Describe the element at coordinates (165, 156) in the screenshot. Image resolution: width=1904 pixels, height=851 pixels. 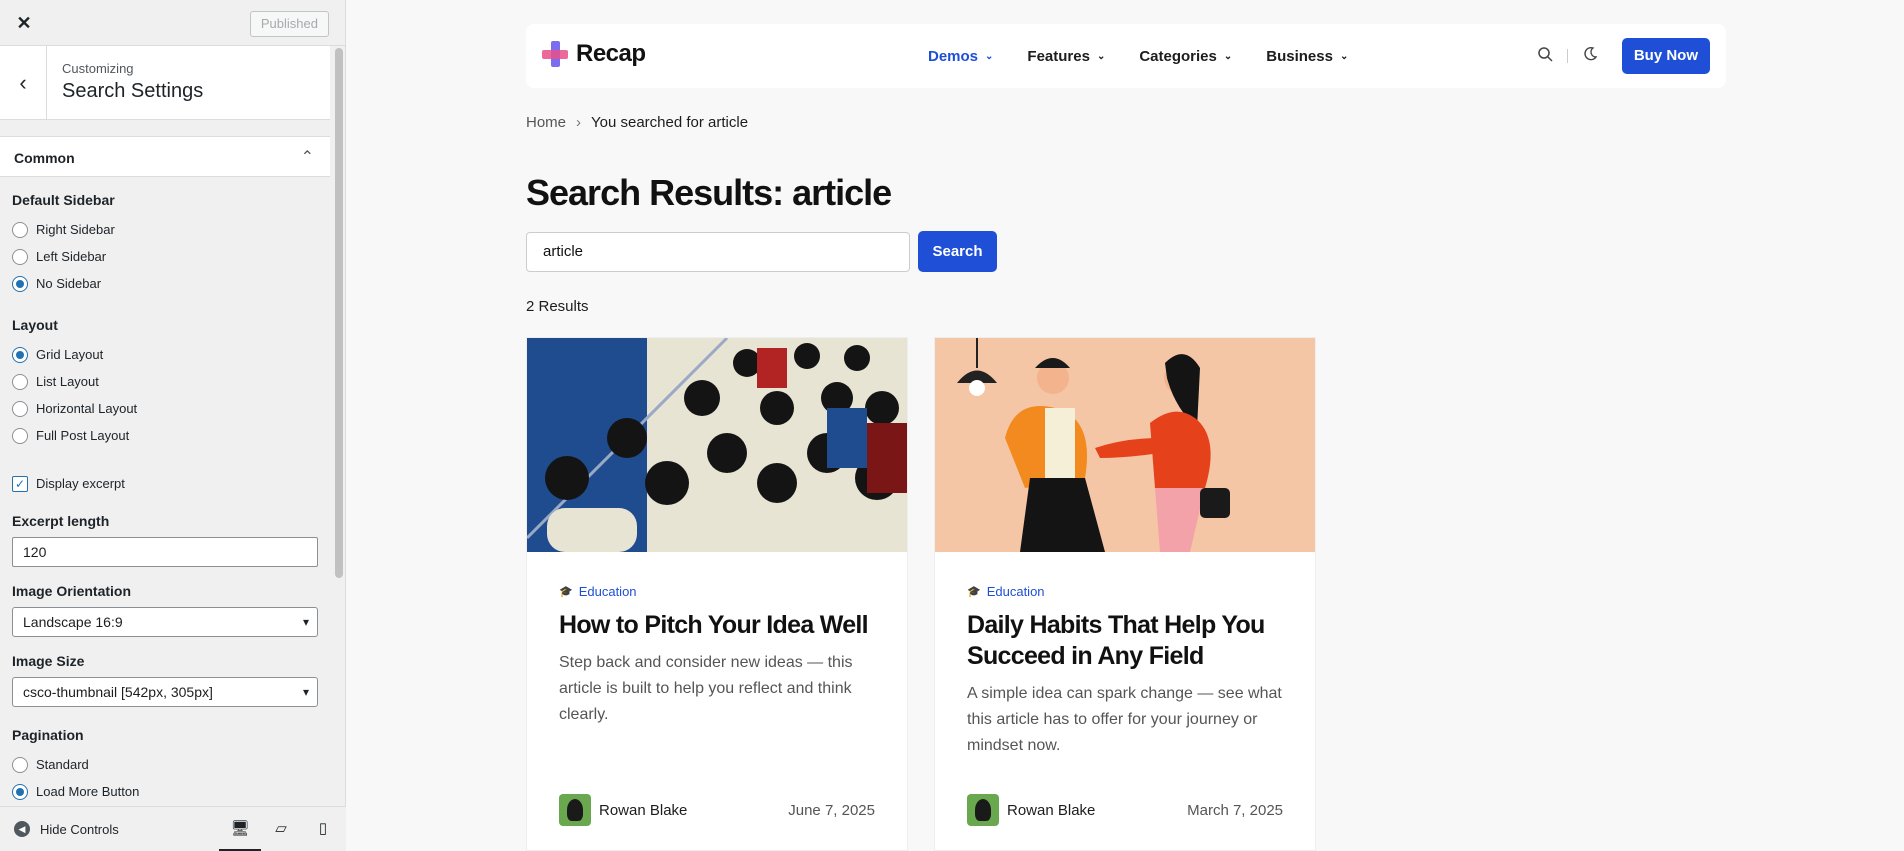
I see `common-group-toggle: Common ⌃` at that location.